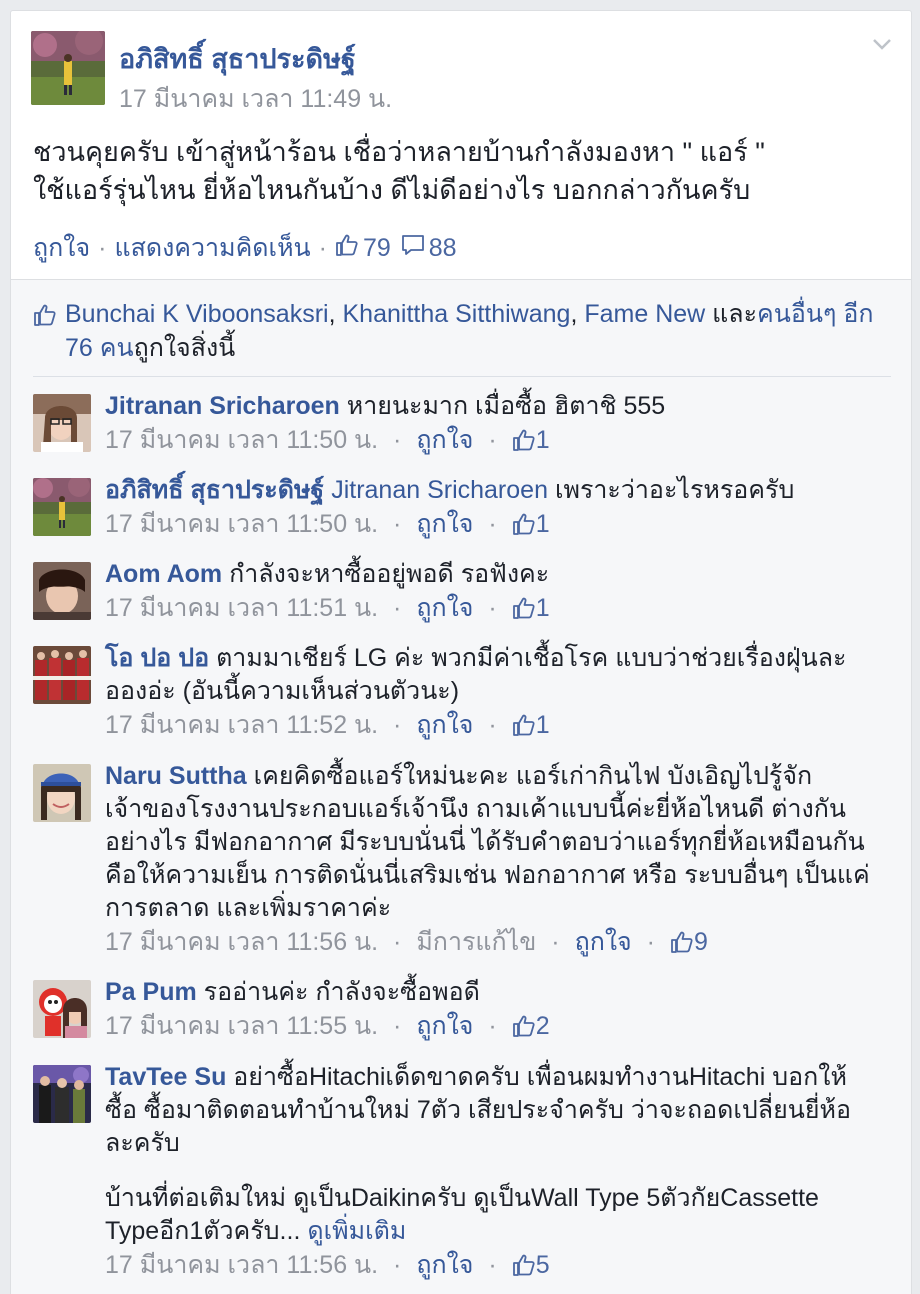  What do you see at coordinates (241, 608) in the screenshot?
I see `comment-timestamp: 17 มีนาคม เวลา 11:51 น.` at bounding box center [241, 608].